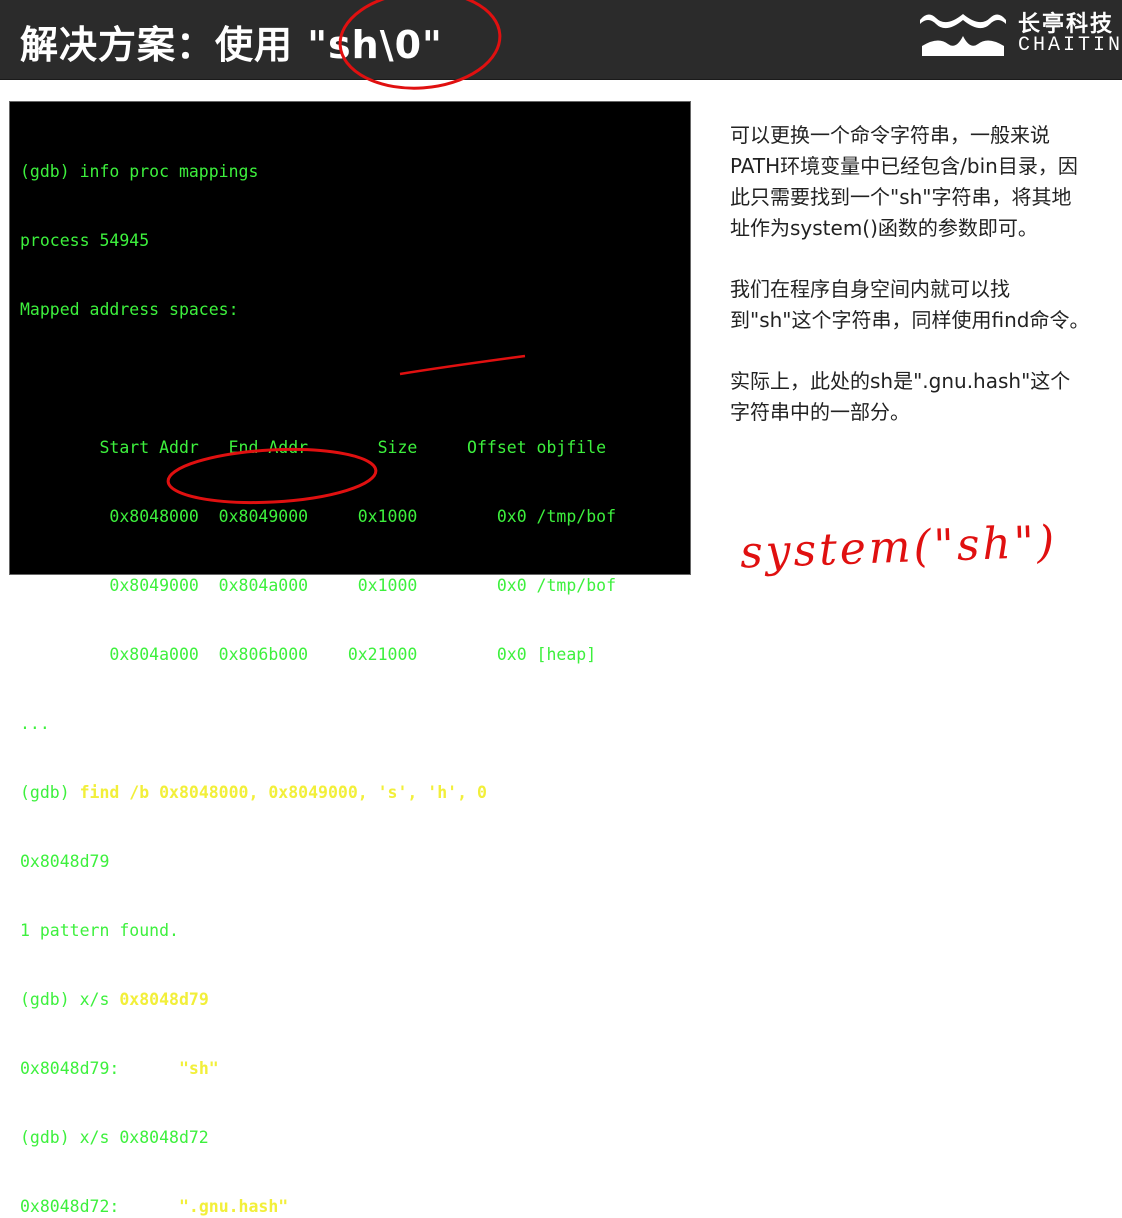  Describe the element at coordinates (561, 40) in the screenshot. I see `slide-header: 解决方案：使用 "sh\0" 长亭科技 CHAITIN` at that location.